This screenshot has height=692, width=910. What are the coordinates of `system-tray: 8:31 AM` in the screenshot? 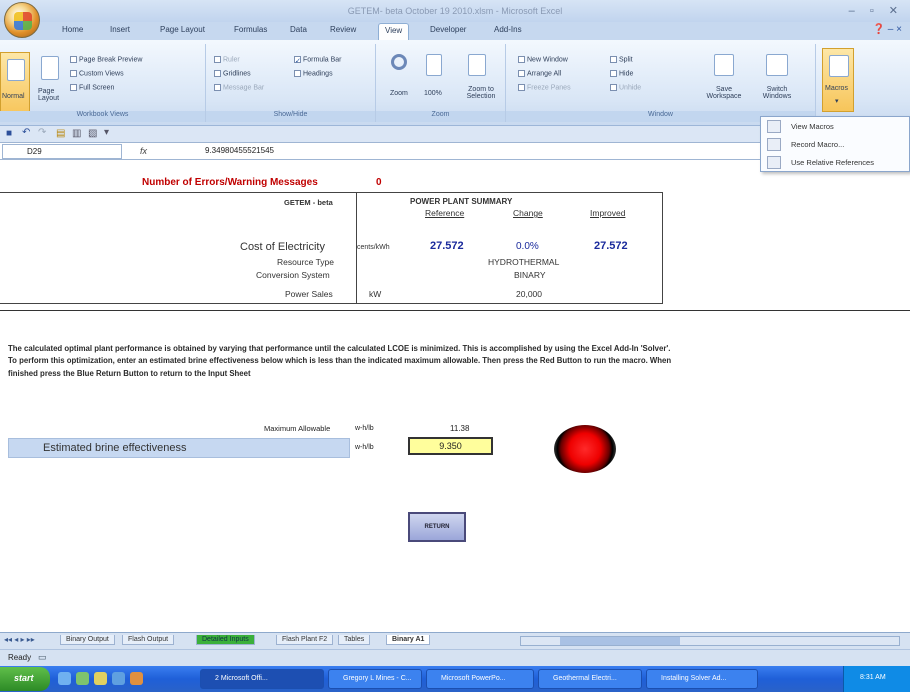 It's located at (876, 679).